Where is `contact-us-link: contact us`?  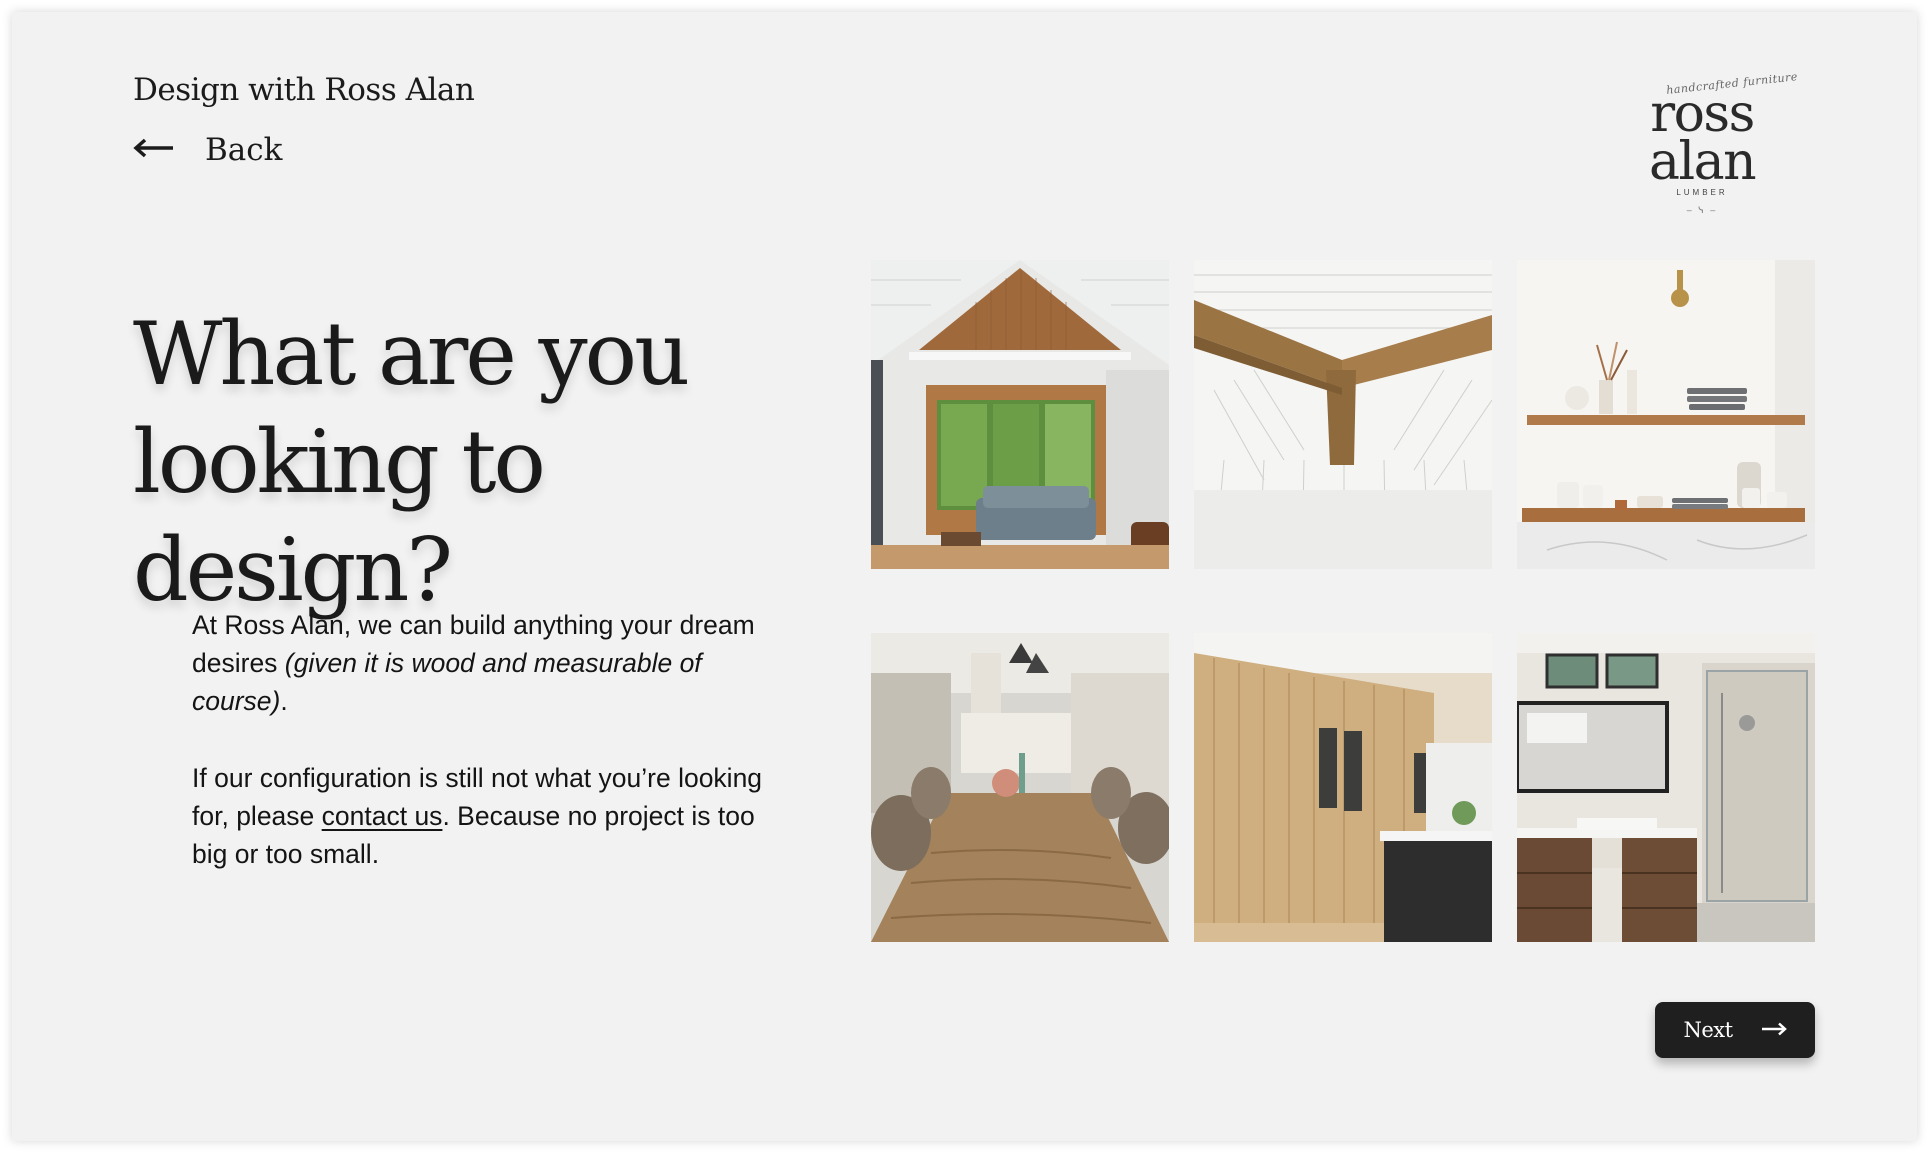
contact-us-link: contact us is located at coordinates (382, 816).